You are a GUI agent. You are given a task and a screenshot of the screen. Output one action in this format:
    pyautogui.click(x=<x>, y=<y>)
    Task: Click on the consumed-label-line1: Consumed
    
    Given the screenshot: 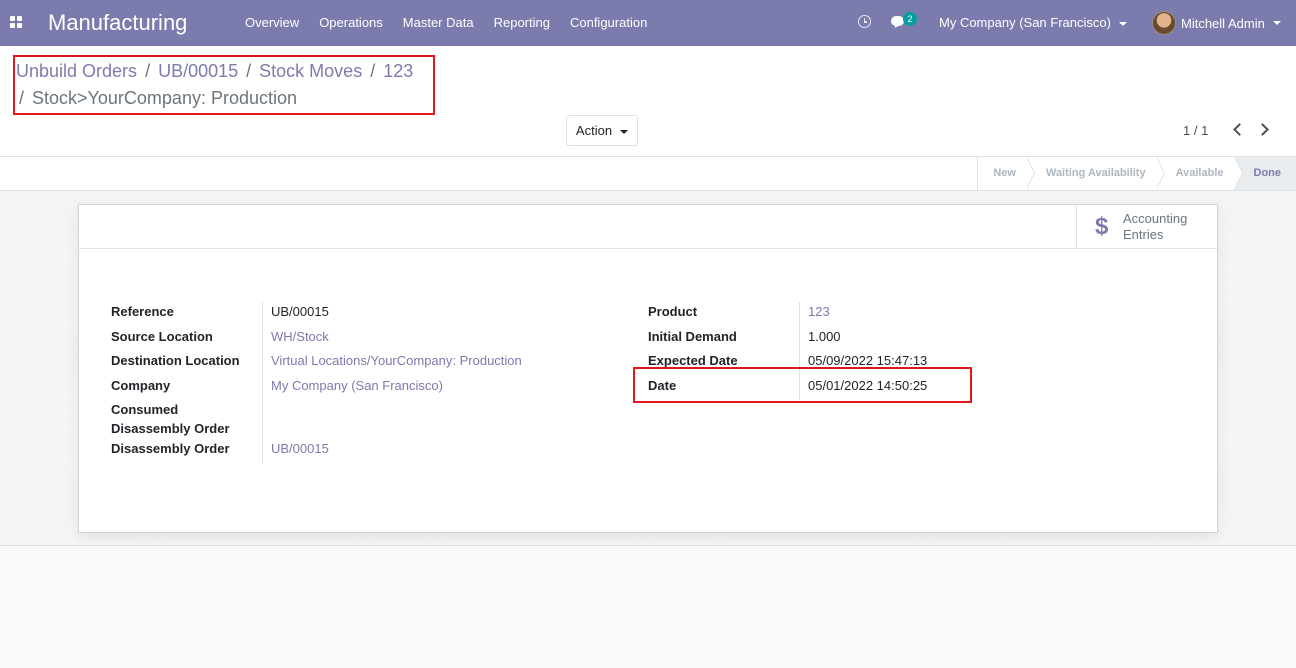 What is the action you would take?
    pyautogui.click(x=145, y=409)
    